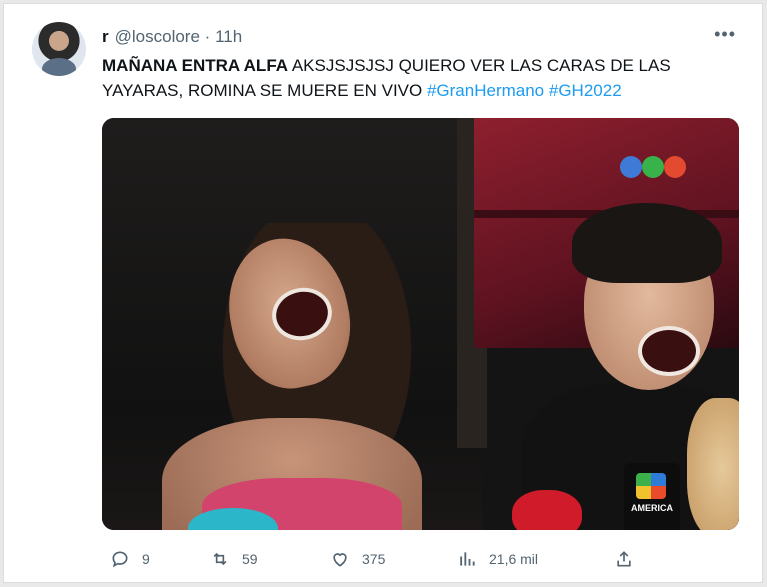  I want to click on reply-count: 9, so click(146, 559).